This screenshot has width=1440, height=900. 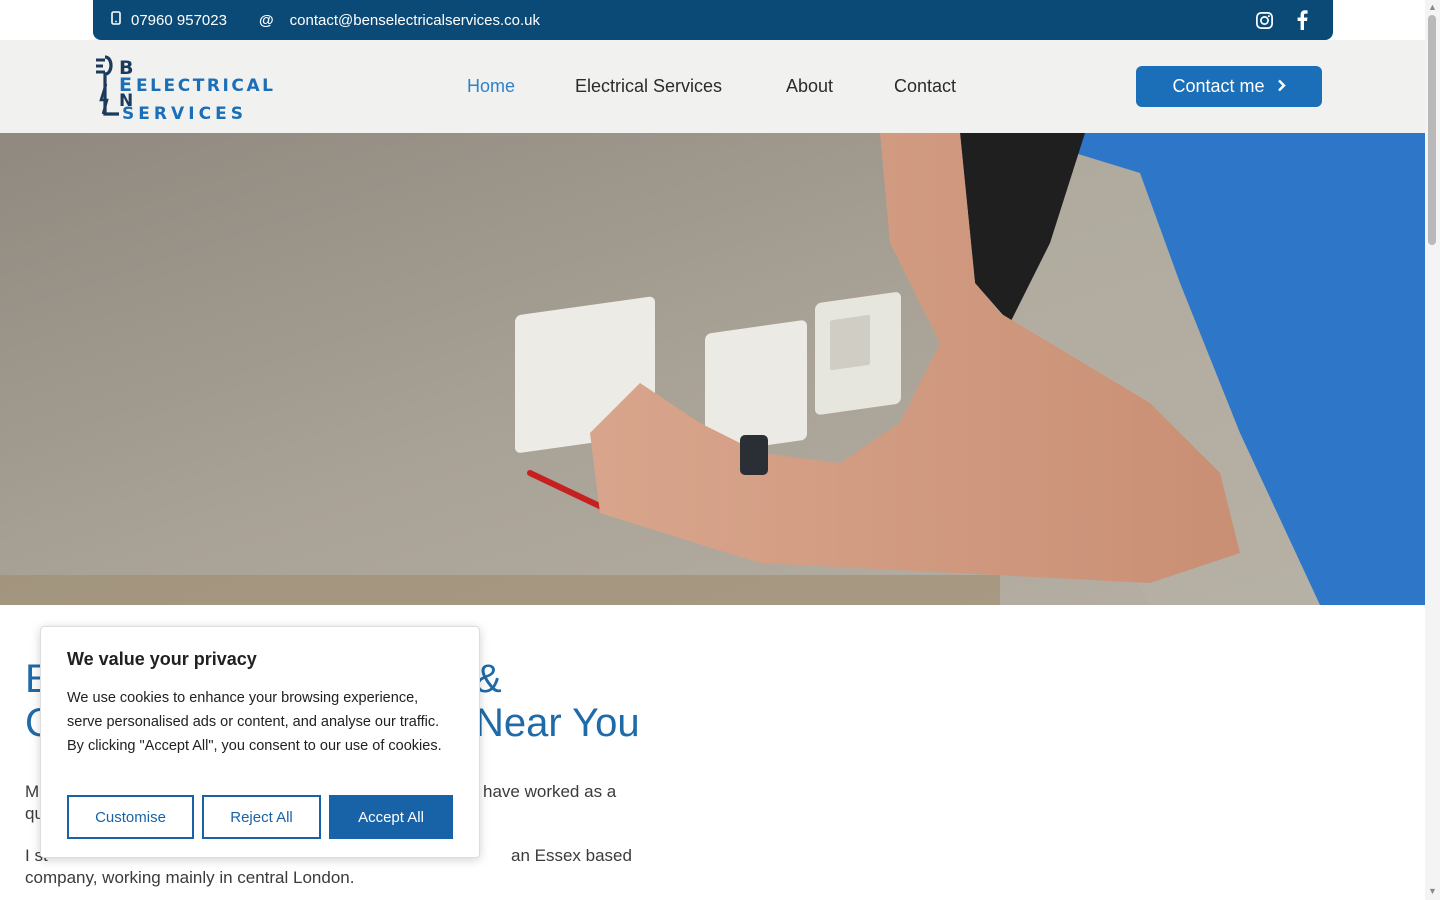 What do you see at coordinates (130, 817) in the screenshot?
I see `customise-button: Customise` at bounding box center [130, 817].